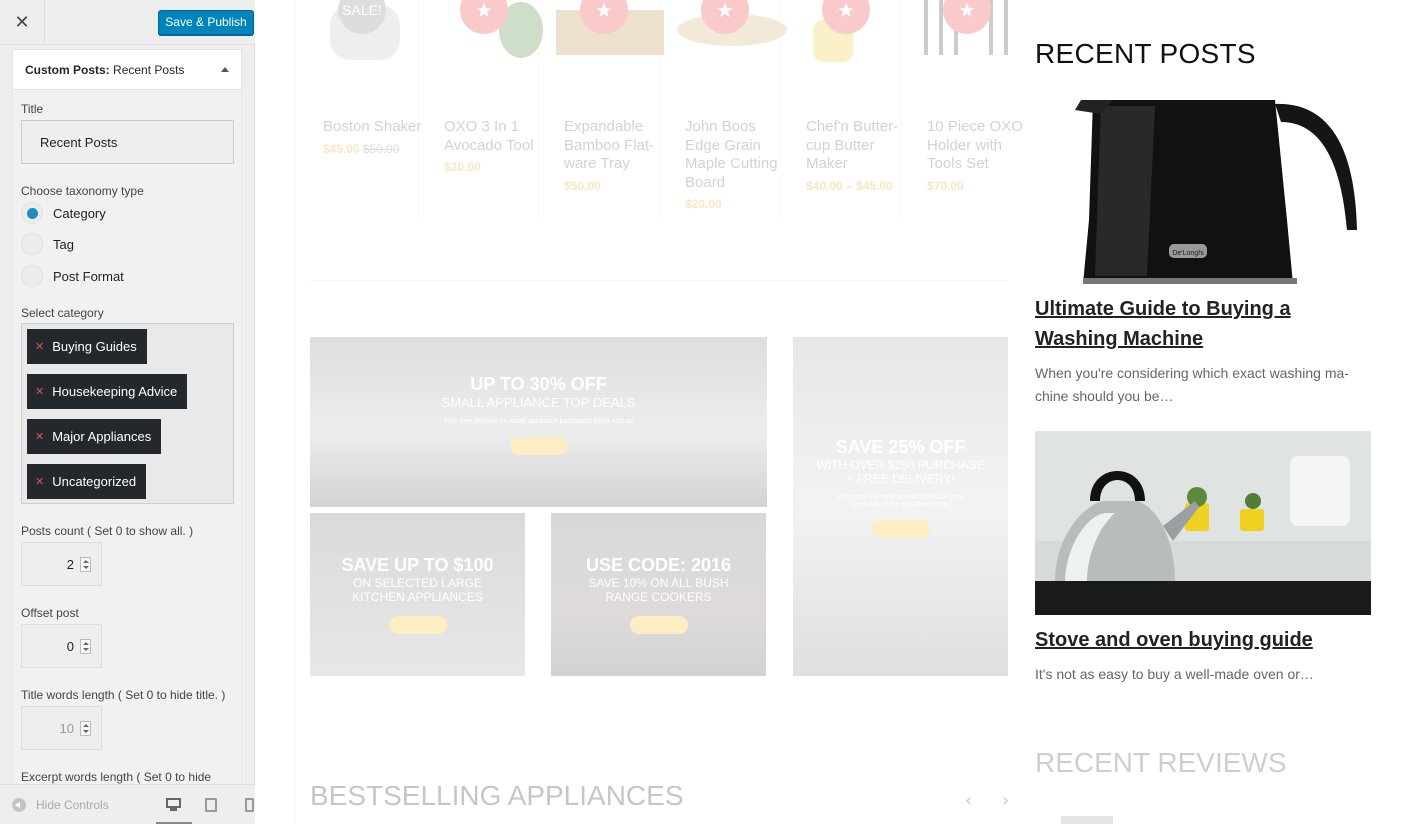 Image resolution: width=1411 pixels, height=824 pixels. What do you see at coordinates (987, 800) in the screenshot?
I see `carousel-arrows: ‹ ›` at bounding box center [987, 800].